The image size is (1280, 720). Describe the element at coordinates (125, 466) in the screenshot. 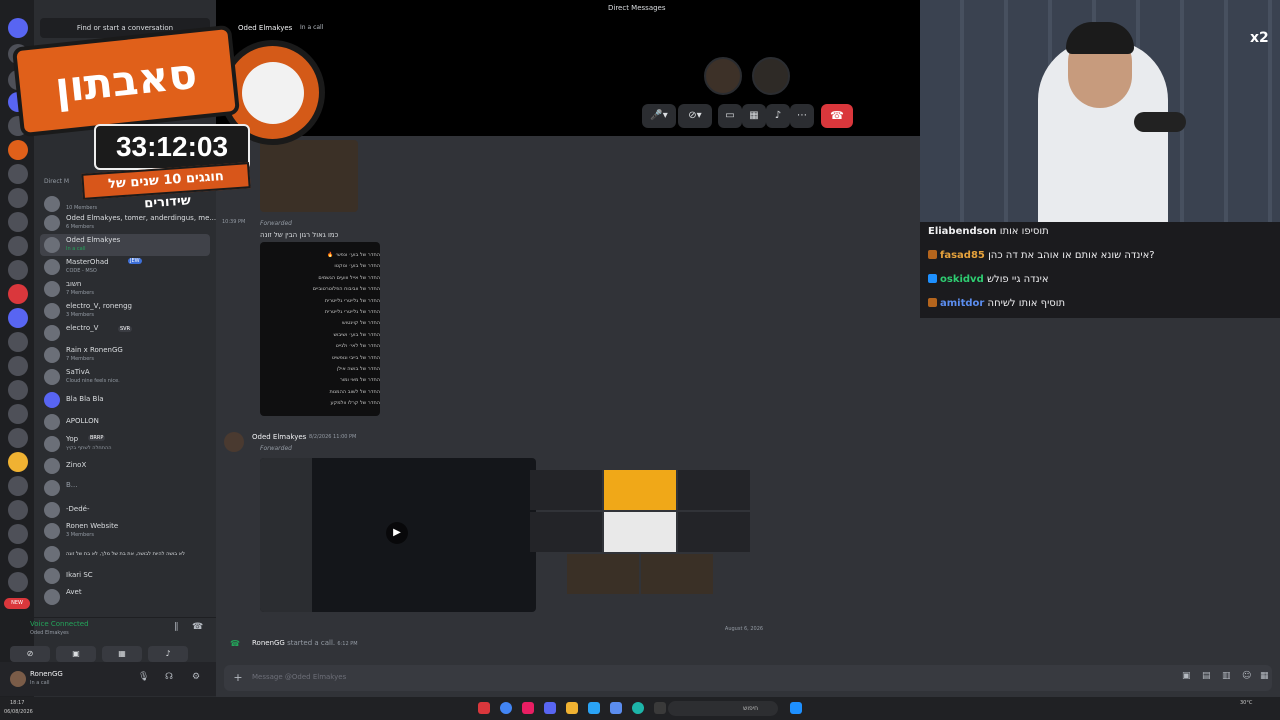

I see `dm-item: ZinoX` at that location.